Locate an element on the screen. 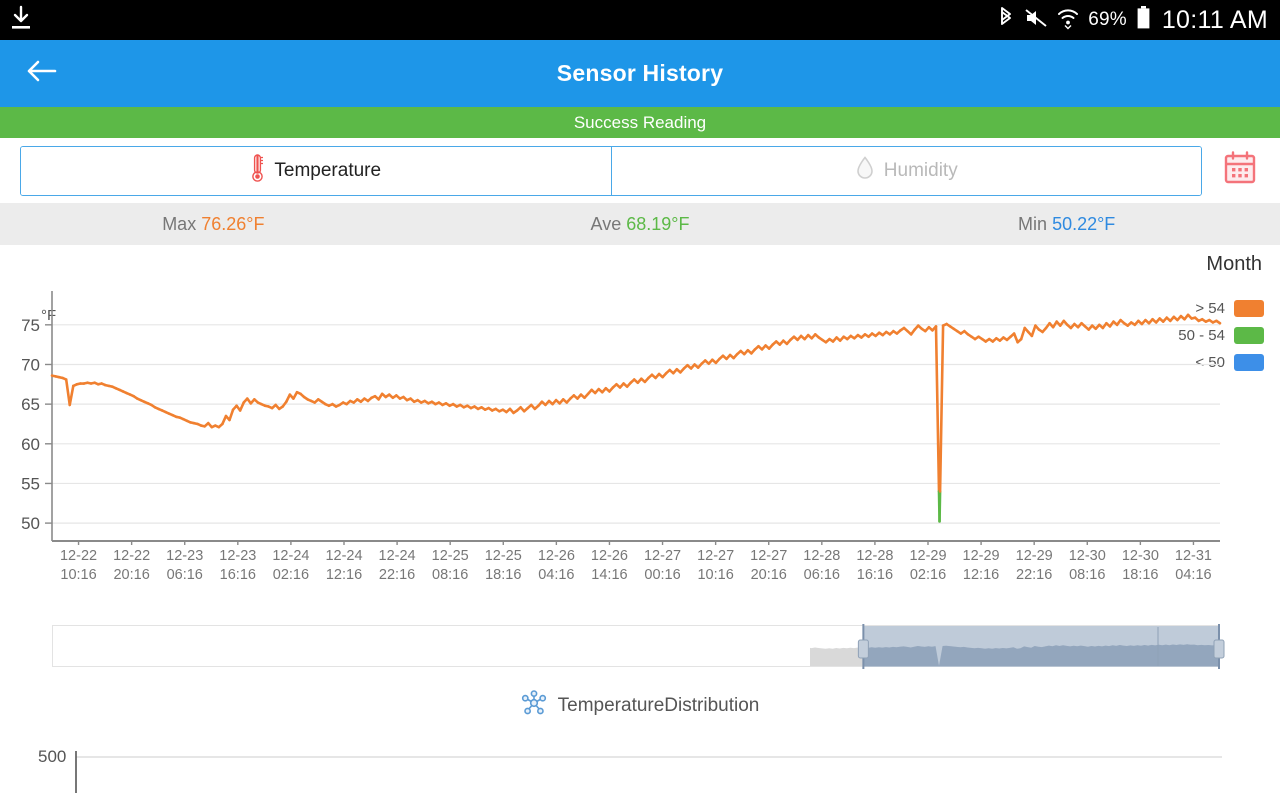 The width and height of the screenshot is (1280, 800). range-selector is located at coordinates (640, 648).